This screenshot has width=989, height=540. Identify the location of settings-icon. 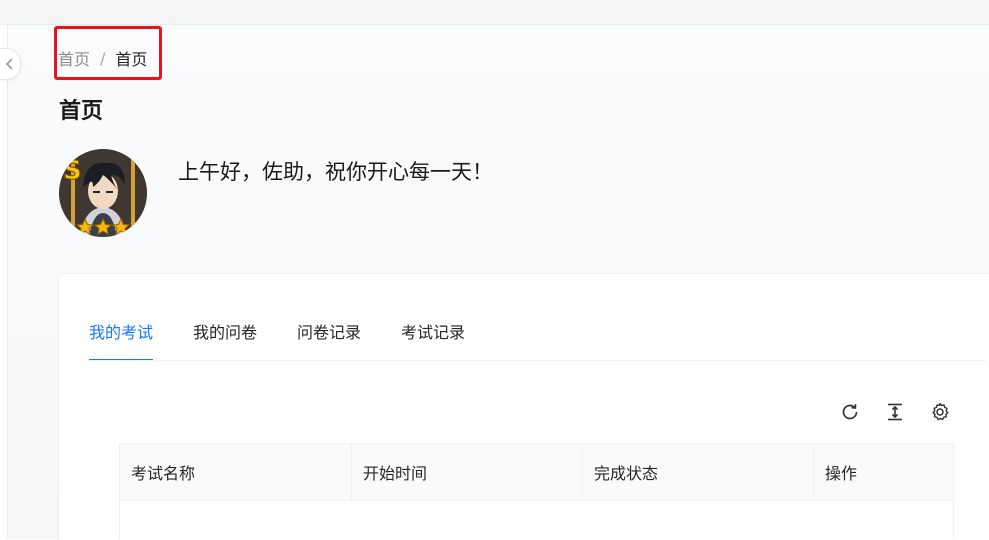
(940, 412).